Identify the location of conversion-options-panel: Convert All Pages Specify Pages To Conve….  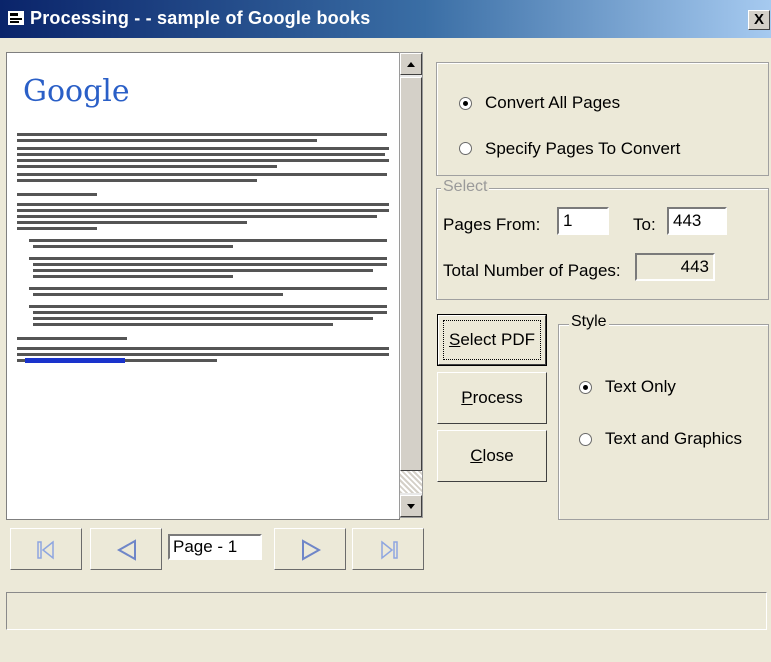
(602, 119).